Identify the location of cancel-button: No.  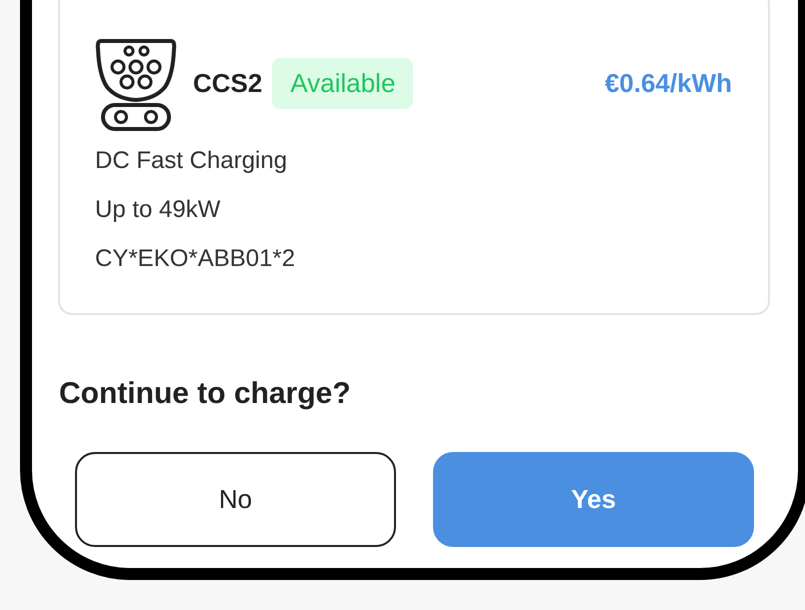
(235, 499).